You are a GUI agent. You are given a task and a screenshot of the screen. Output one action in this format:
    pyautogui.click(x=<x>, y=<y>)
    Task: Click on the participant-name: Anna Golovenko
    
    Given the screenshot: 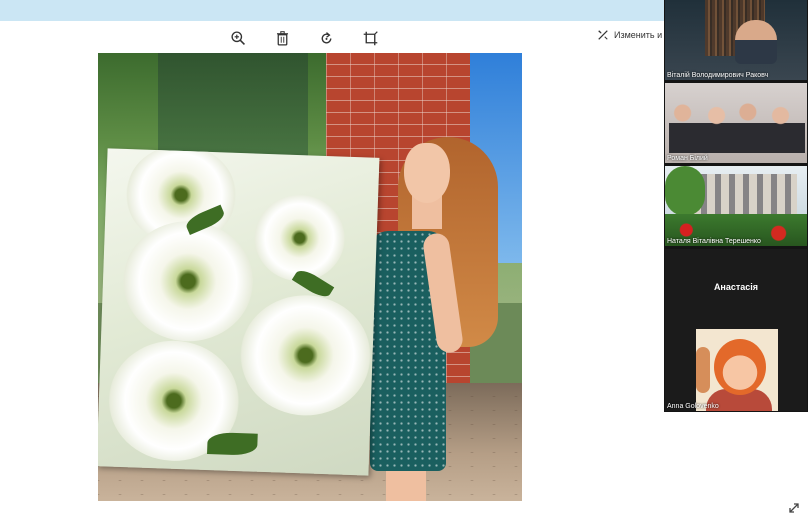 What is the action you would take?
    pyautogui.click(x=693, y=406)
    